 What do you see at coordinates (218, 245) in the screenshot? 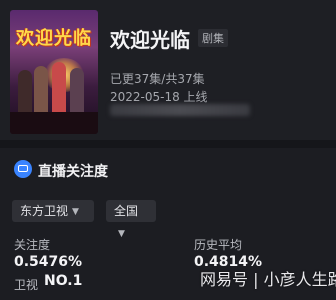
I see `history-label: 历史平均` at bounding box center [218, 245].